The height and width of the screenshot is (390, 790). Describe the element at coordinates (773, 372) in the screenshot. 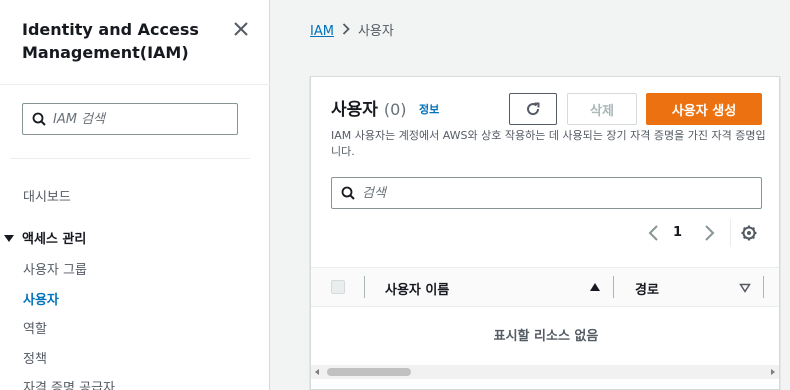

I see `scroll-right-icon` at that location.